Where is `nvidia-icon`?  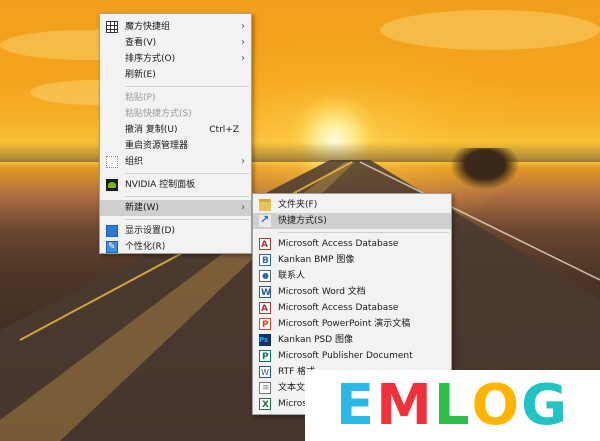
nvidia-icon is located at coordinates (112, 185).